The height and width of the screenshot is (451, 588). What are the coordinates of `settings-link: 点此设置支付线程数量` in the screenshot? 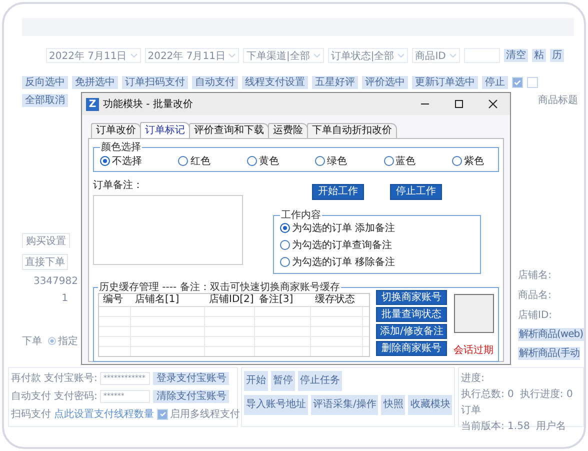 It's located at (104, 414).